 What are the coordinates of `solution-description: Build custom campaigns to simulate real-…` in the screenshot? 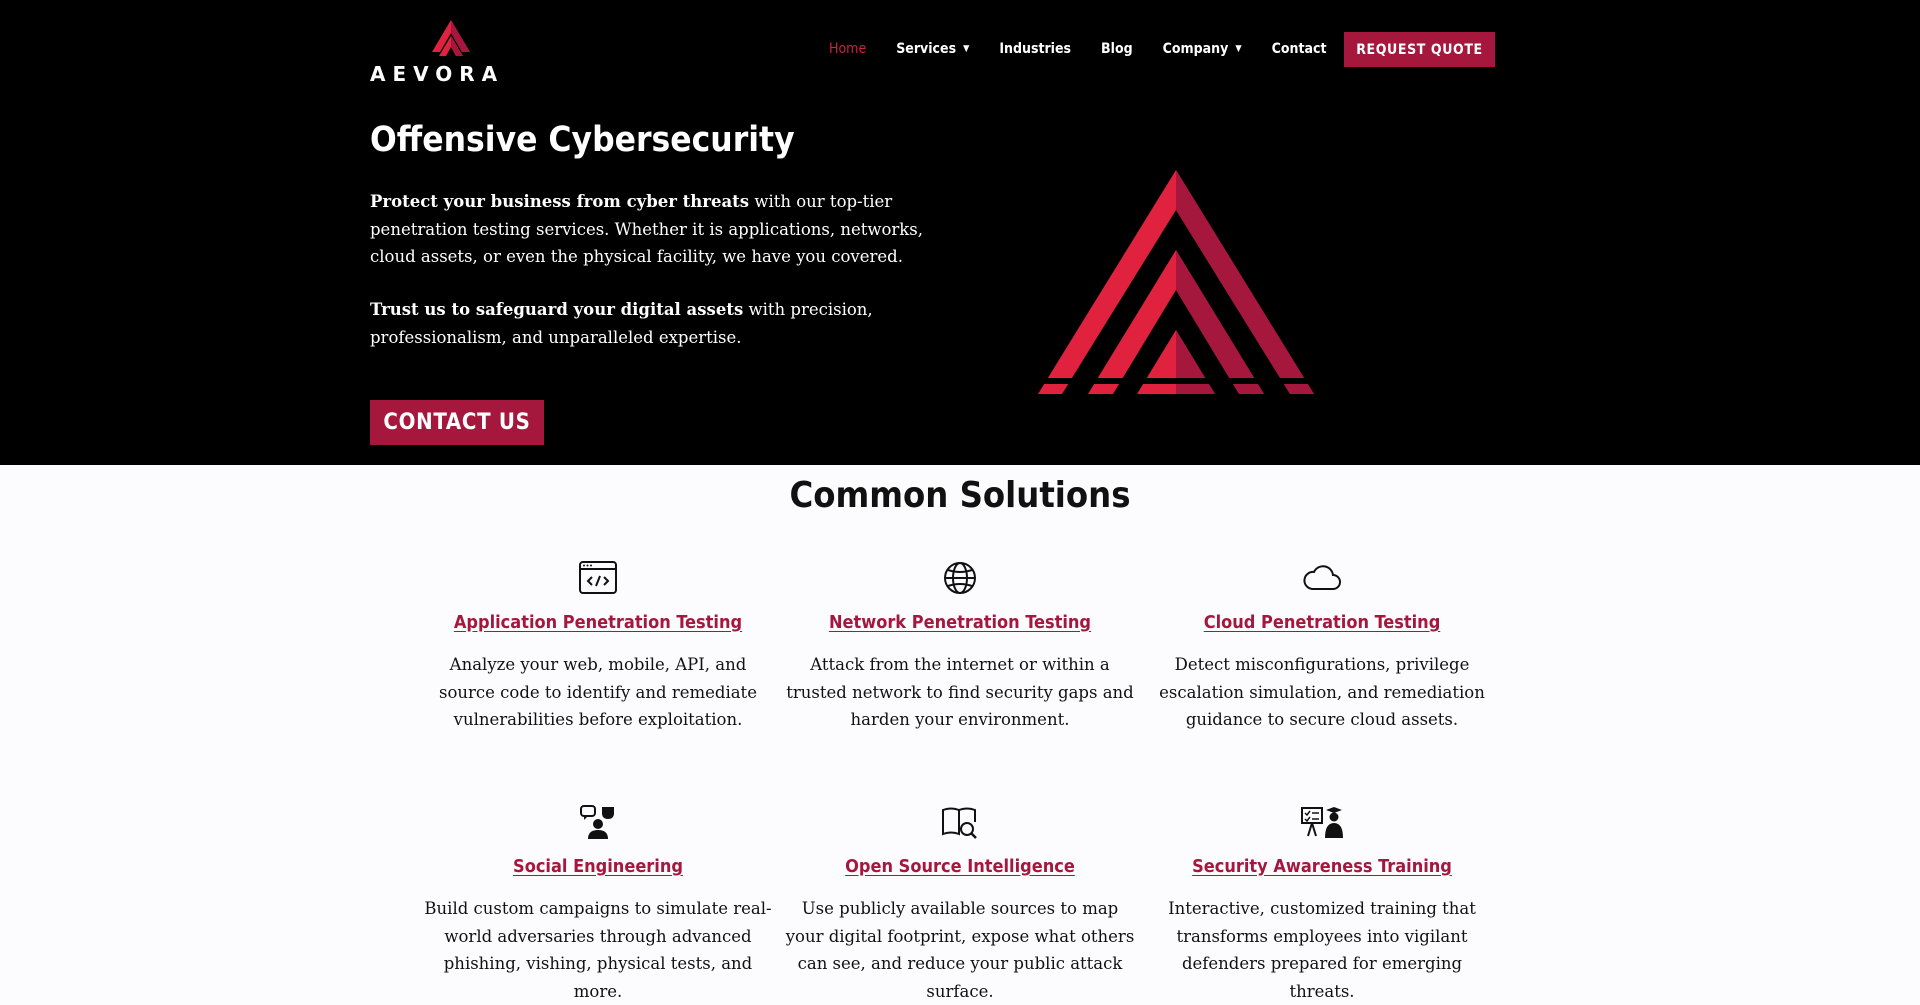 It's located at (598, 950).